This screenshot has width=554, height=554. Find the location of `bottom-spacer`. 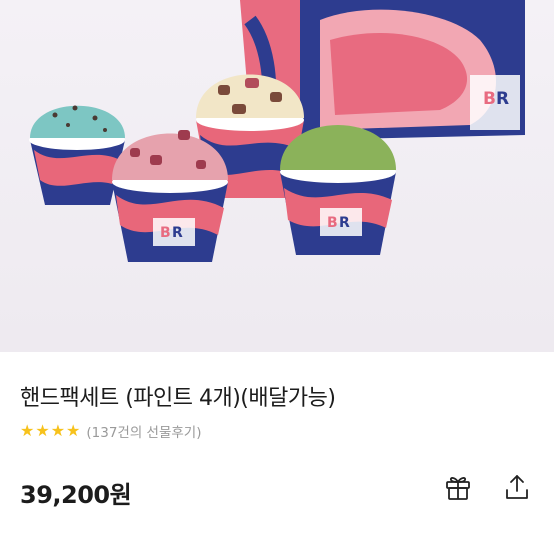

bottom-spacer is located at coordinates (277, 546).